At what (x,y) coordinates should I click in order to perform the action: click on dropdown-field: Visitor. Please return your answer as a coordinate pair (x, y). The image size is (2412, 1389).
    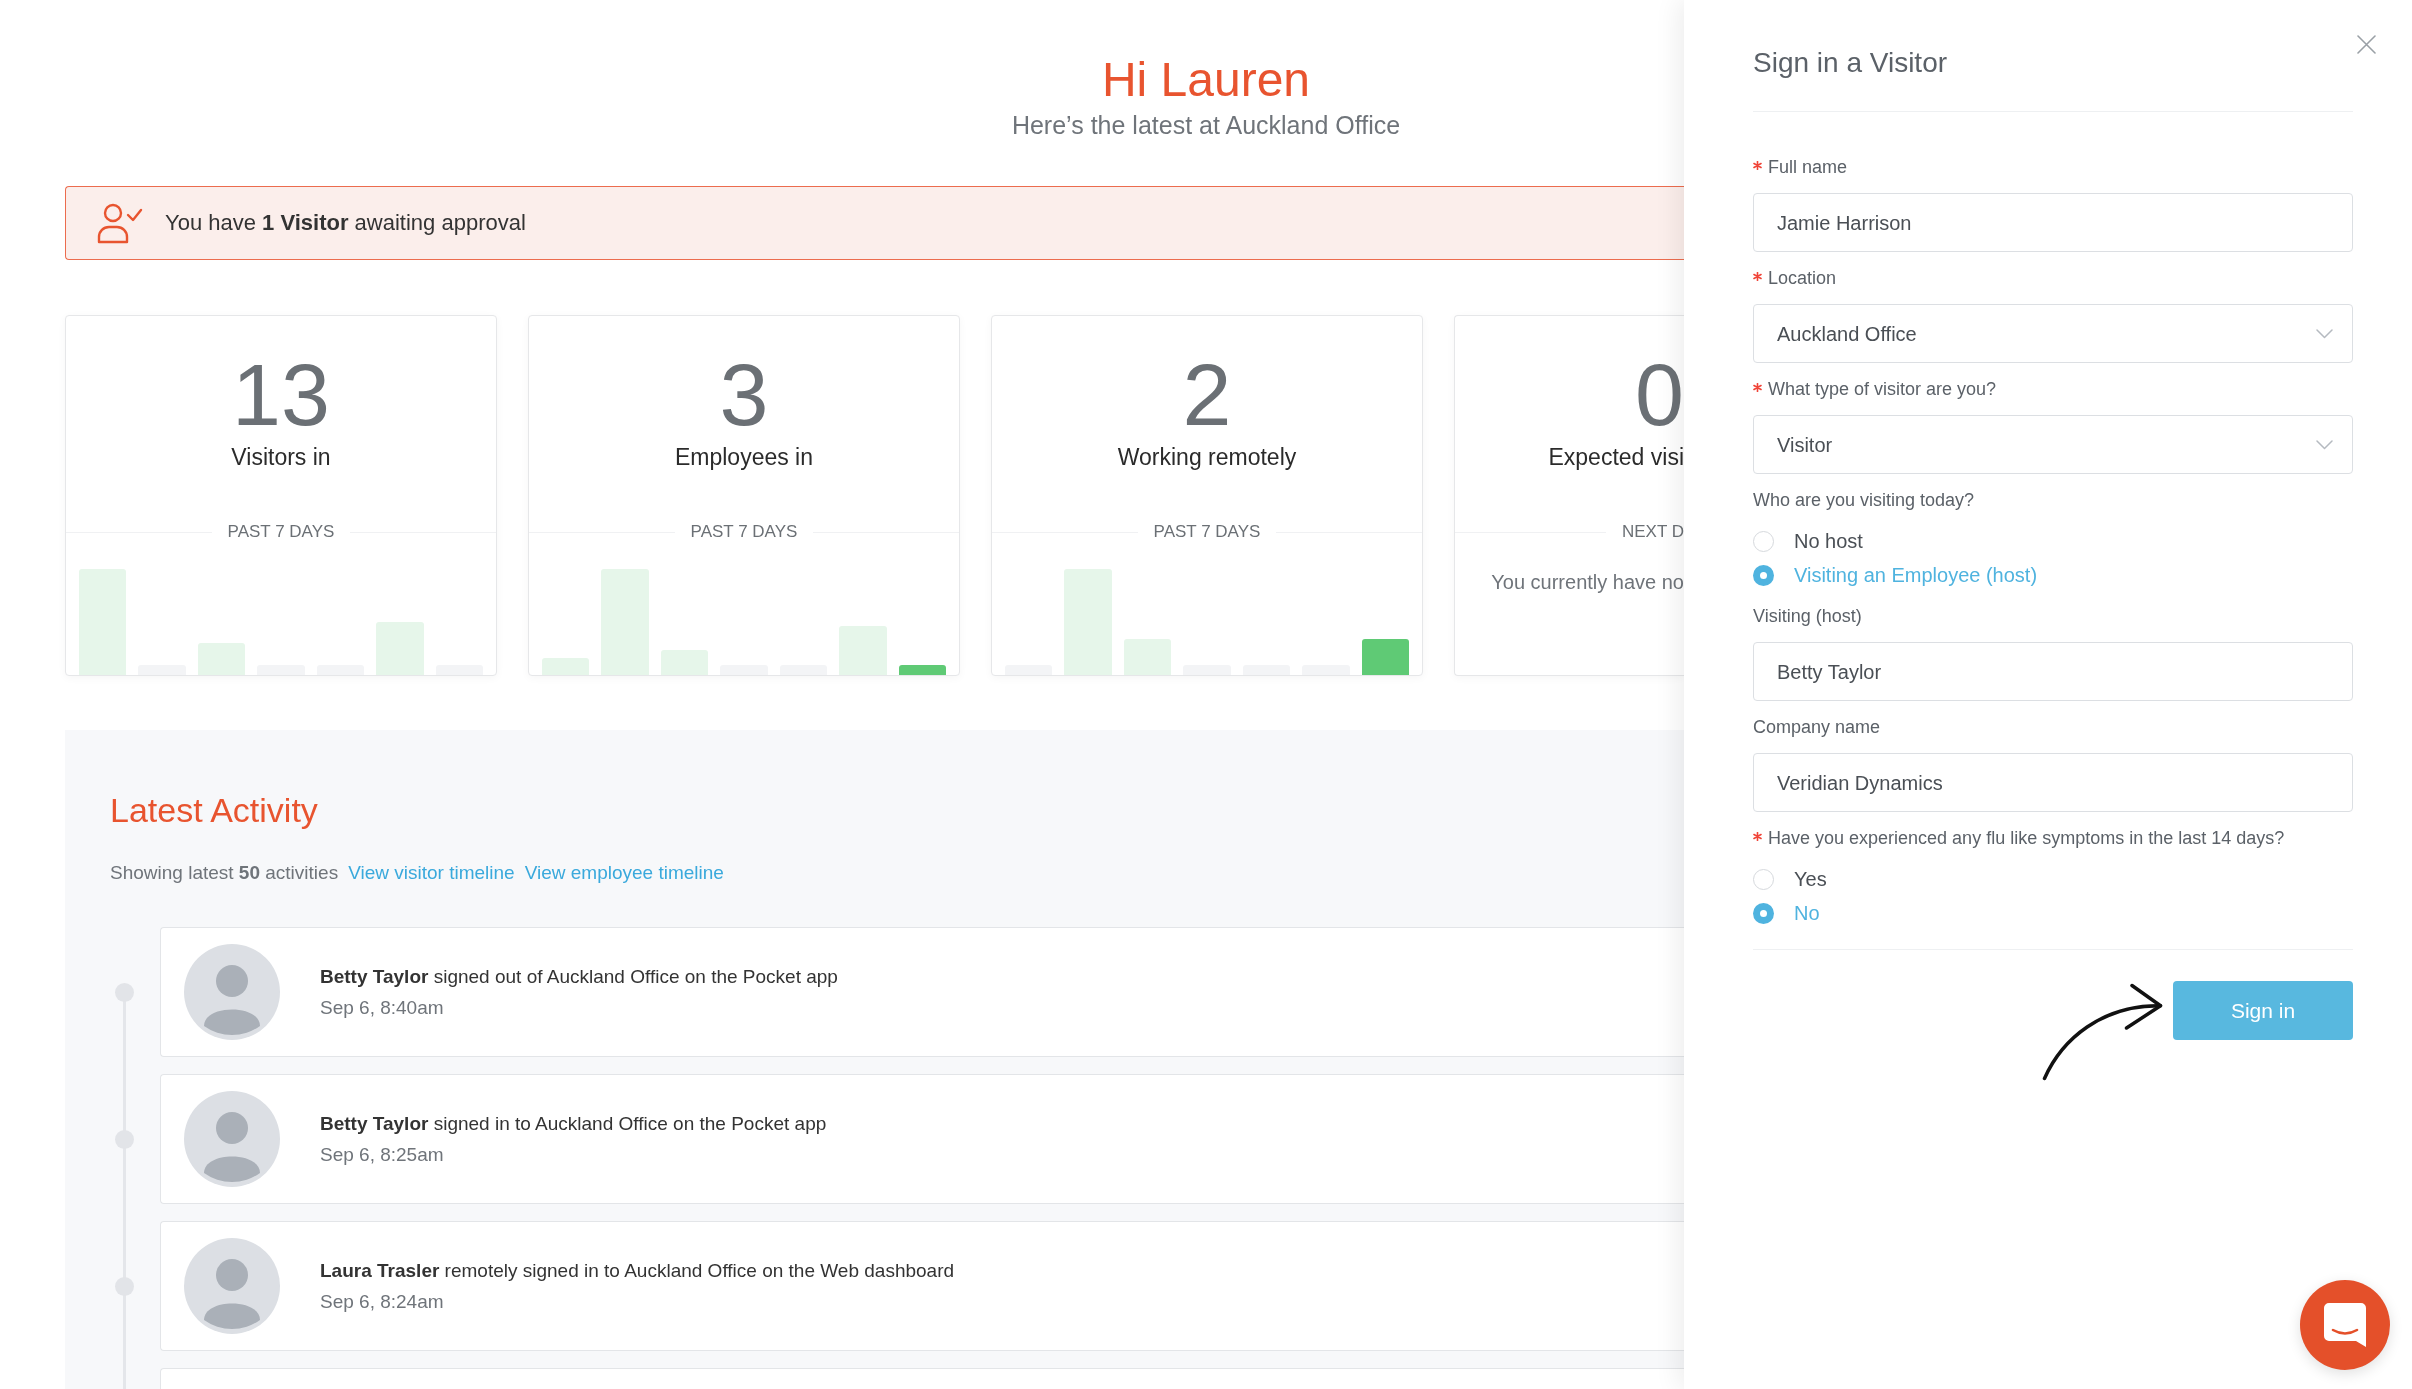
    Looking at the image, I should click on (2053, 444).